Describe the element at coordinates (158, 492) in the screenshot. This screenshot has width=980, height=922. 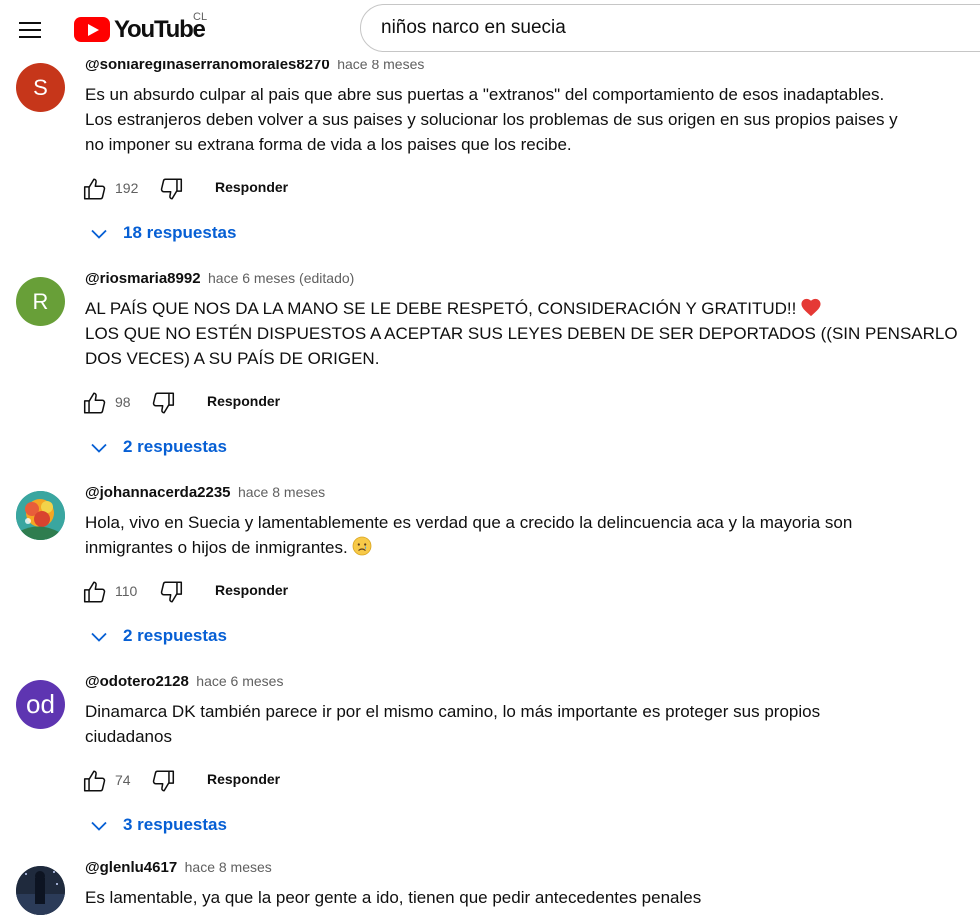
I see `comment-author: @johannacerda2235` at that location.